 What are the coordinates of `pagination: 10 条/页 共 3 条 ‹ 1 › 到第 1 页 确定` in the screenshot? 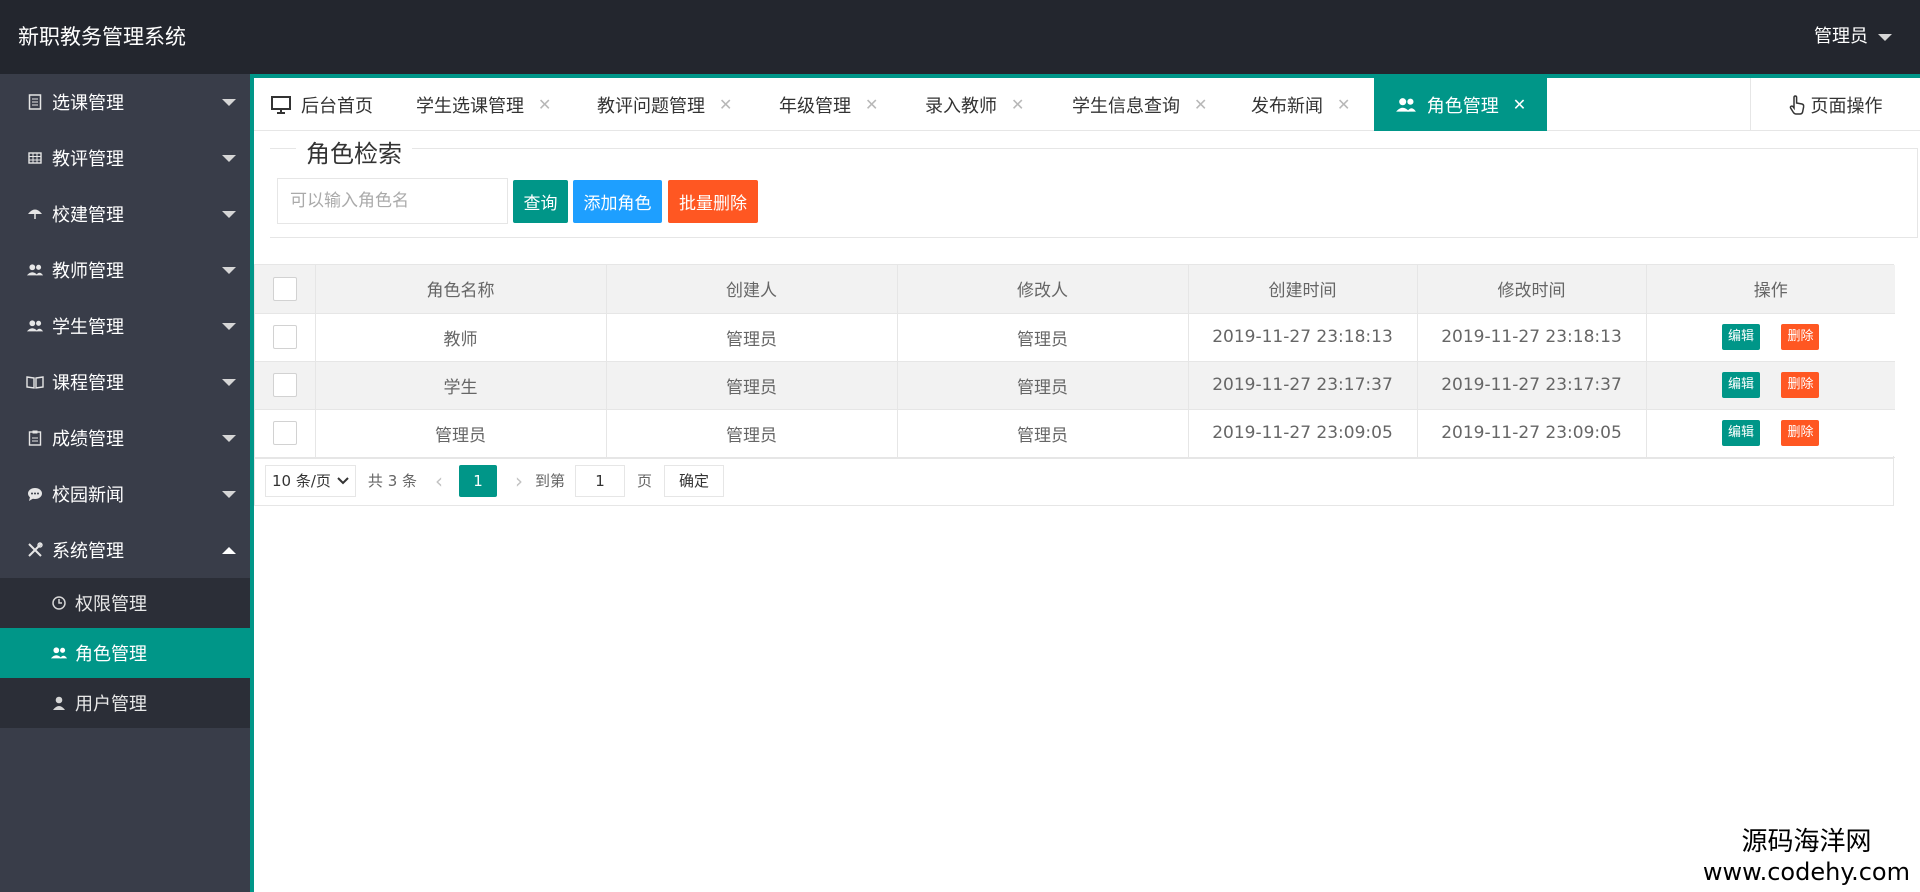 It's located at (1074, 481).